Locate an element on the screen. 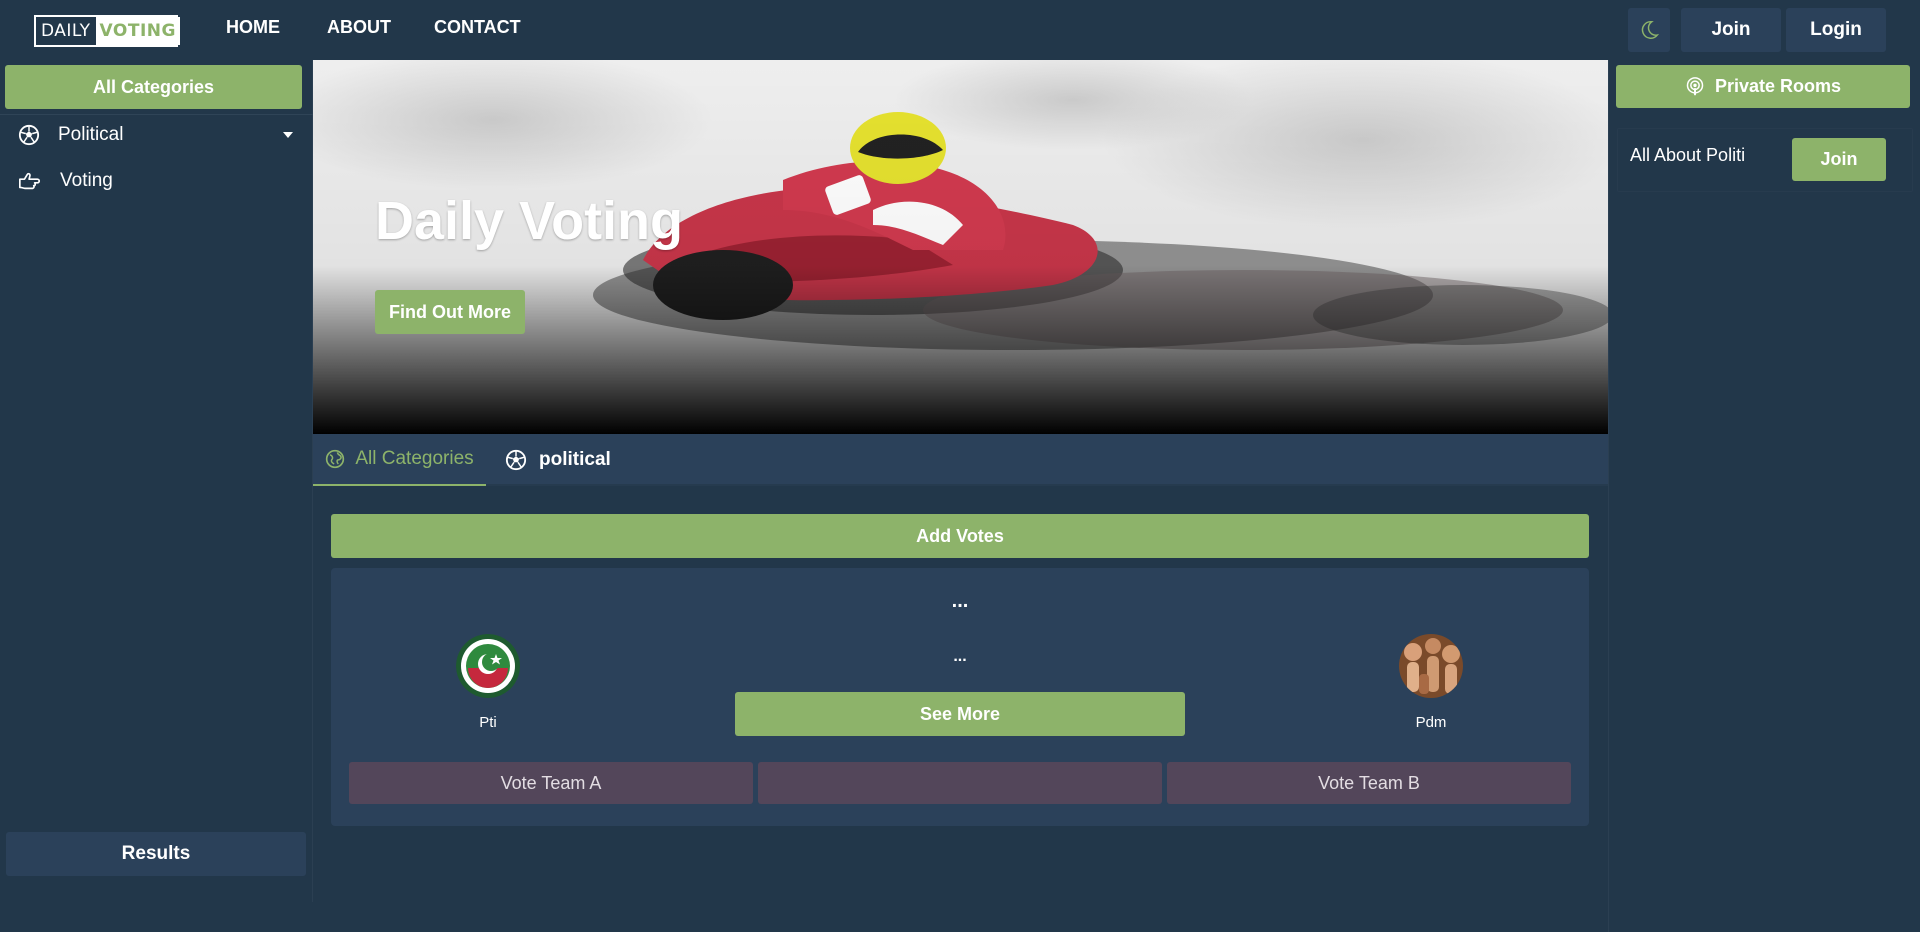 Image resolution: width=1920 pixels, height=932 pixels. sidebar-item-voting: Voting is located at coordinates (65, 181).